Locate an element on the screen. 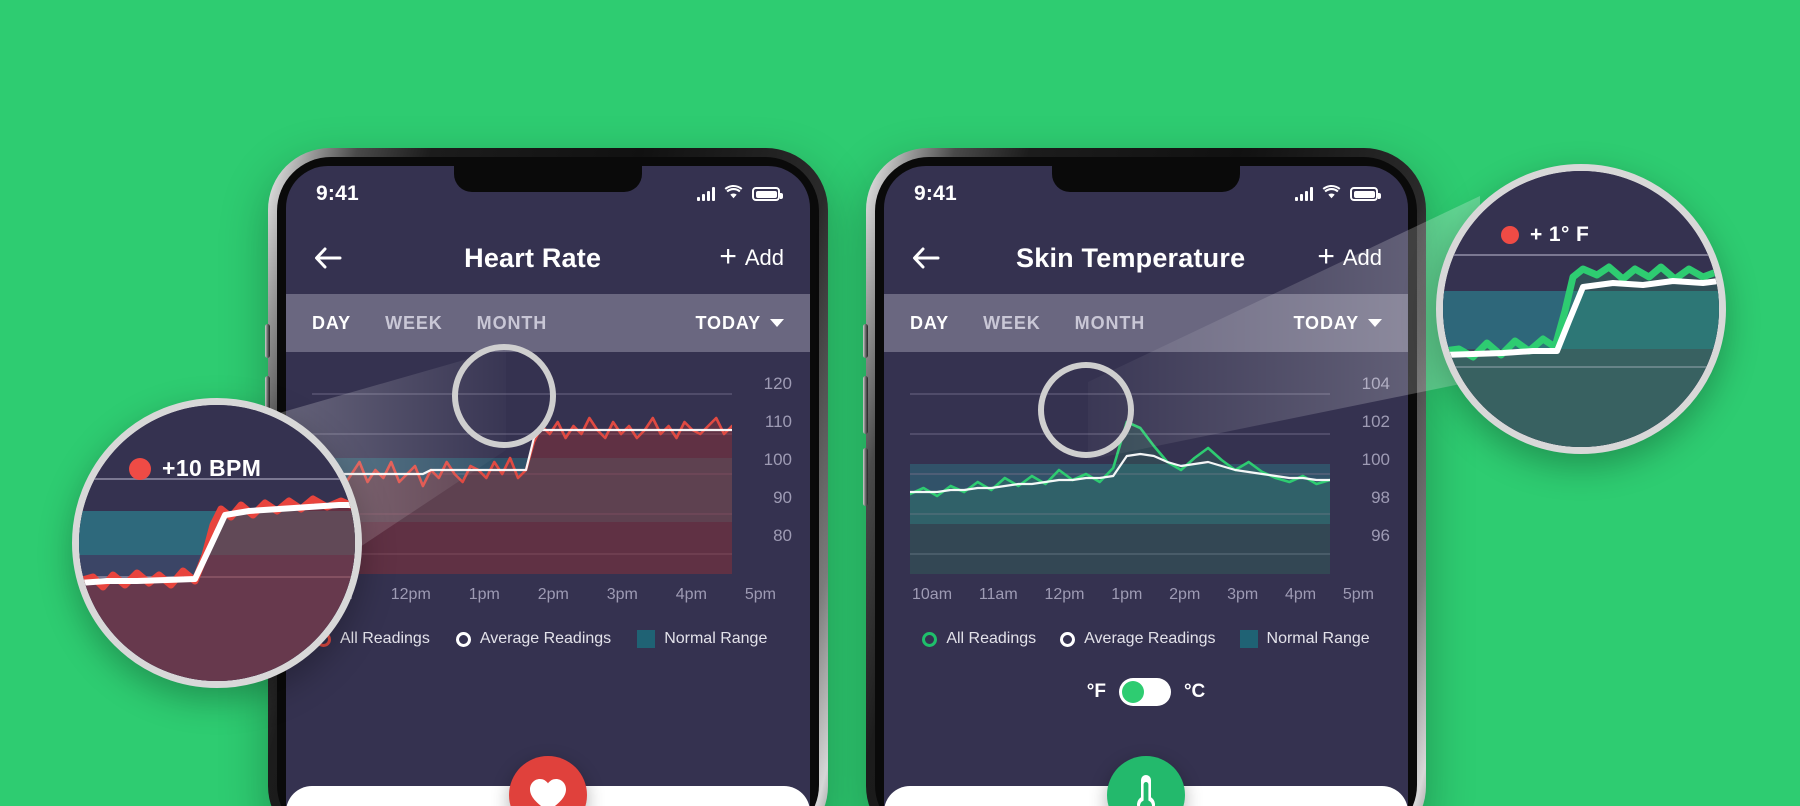 The image size is (1800, 806). magnifier-annotation-heart-rate: +10 BPM is located at coordinates (195, 468).